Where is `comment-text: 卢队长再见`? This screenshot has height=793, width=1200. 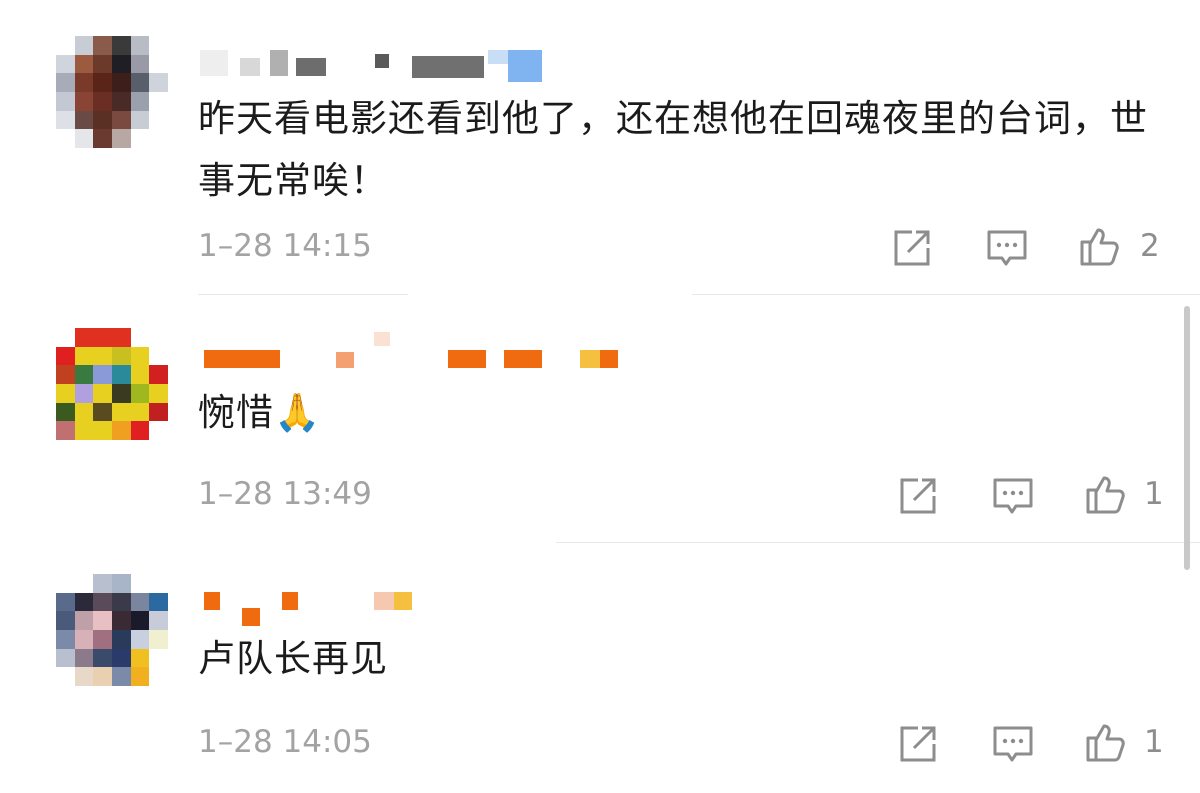 comment-text: 卢队长再见 is located at coordinates (293, 658).